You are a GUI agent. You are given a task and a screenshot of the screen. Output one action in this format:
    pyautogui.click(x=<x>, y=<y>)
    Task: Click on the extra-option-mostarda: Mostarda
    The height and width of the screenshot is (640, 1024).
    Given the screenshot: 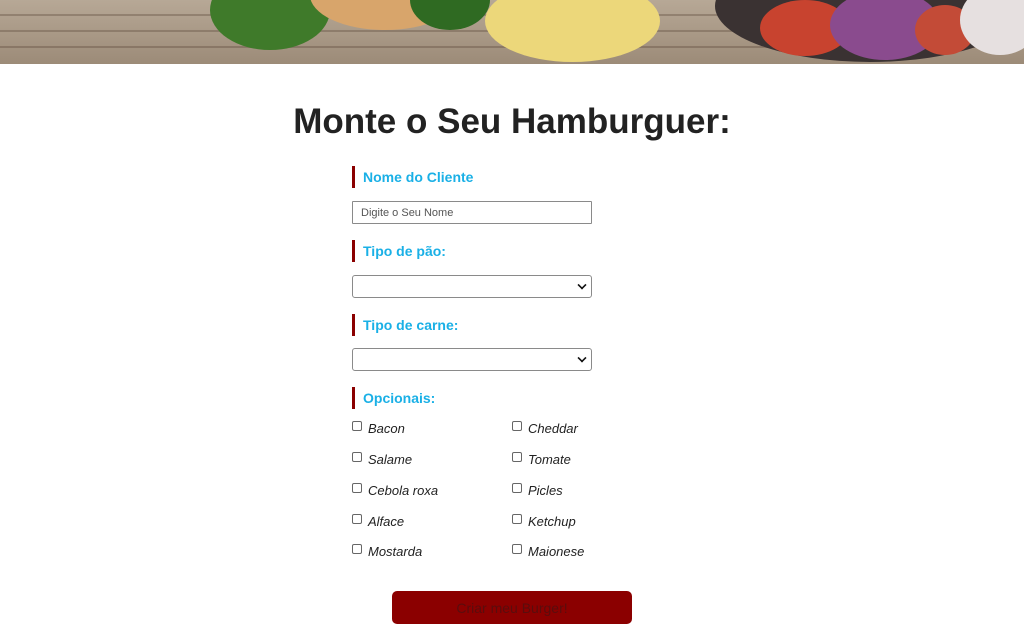 What is the action you would take?
    pyautogui.click(x=387, y=551)
    